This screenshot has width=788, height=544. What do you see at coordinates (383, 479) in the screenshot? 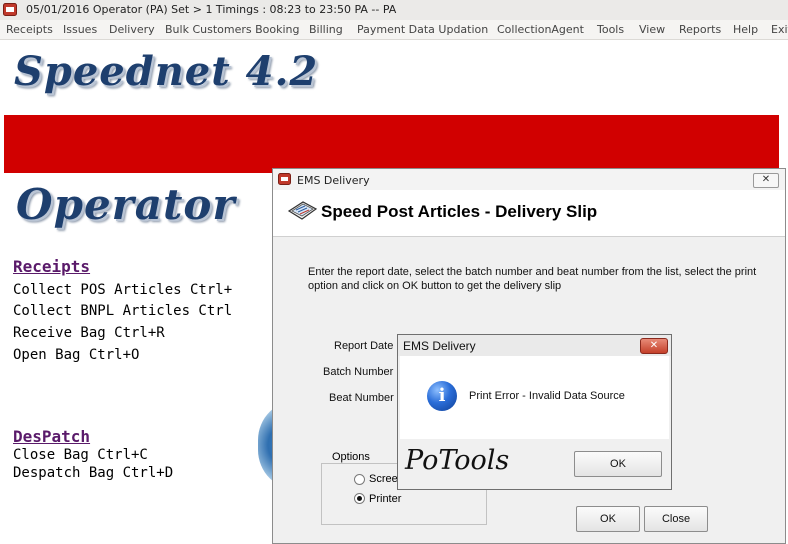
I see `screen-radio-label: Scree` at bounding box center [383, 479].